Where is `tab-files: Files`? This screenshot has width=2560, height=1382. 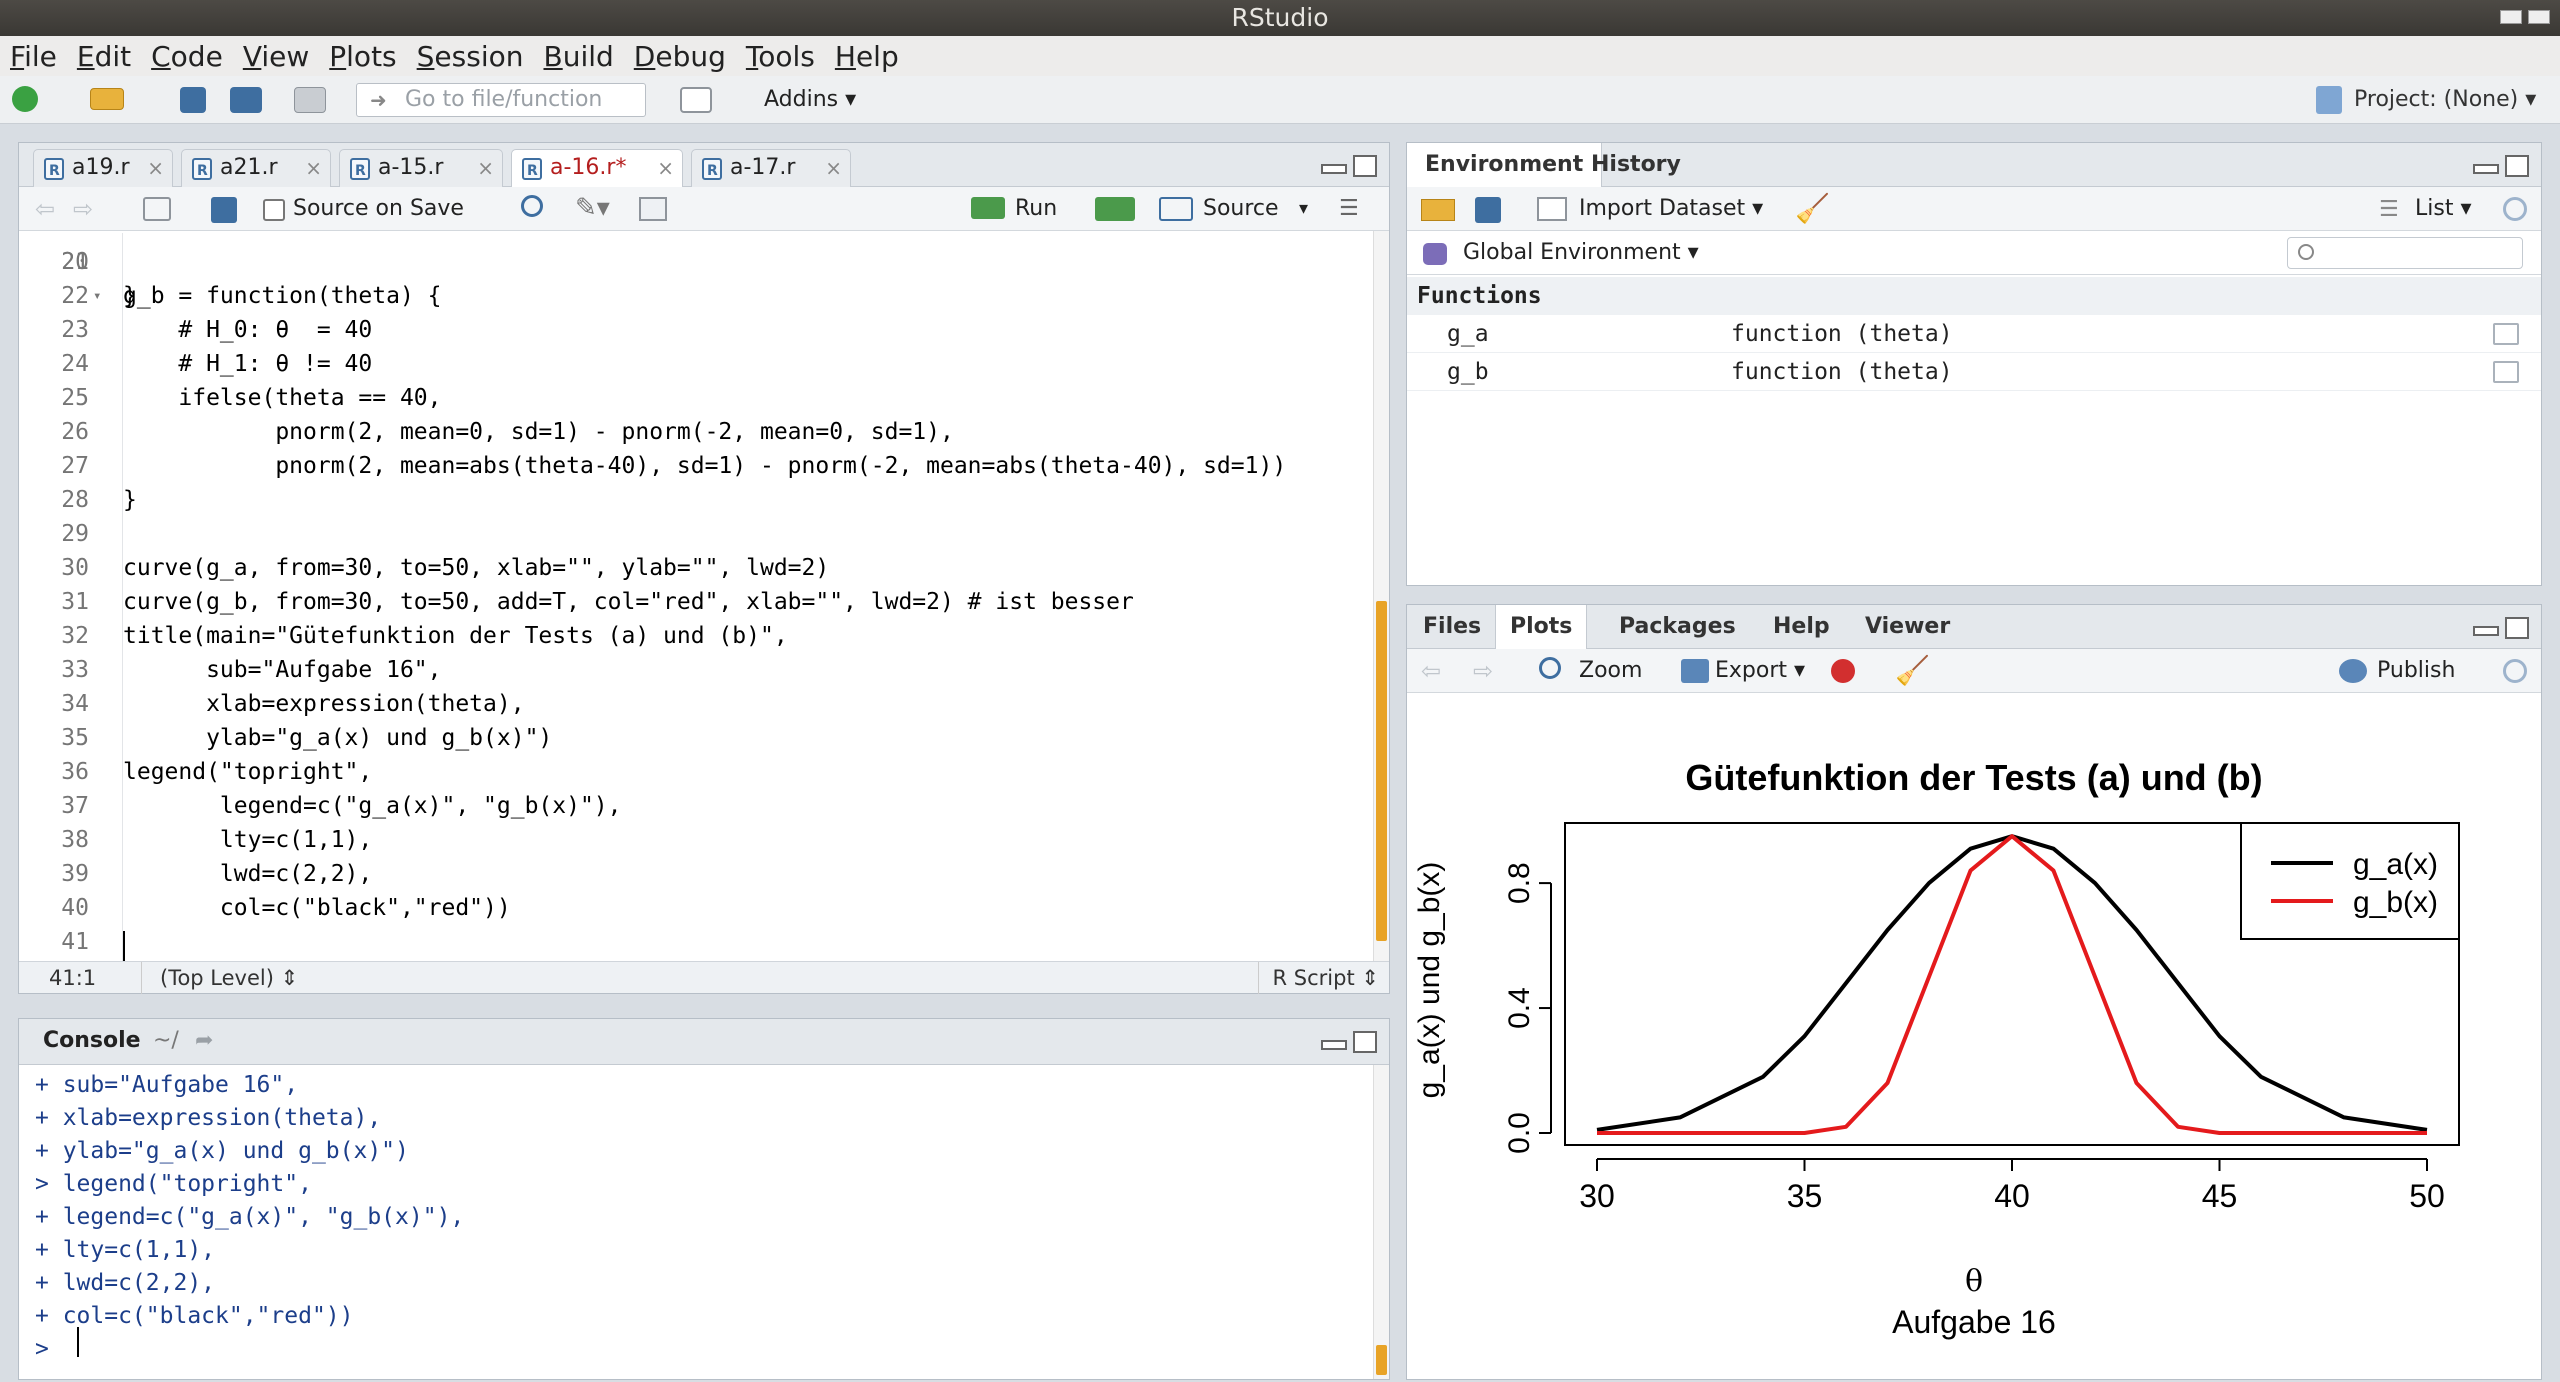
tab-files: Files is located at coordinates (1452, 627).